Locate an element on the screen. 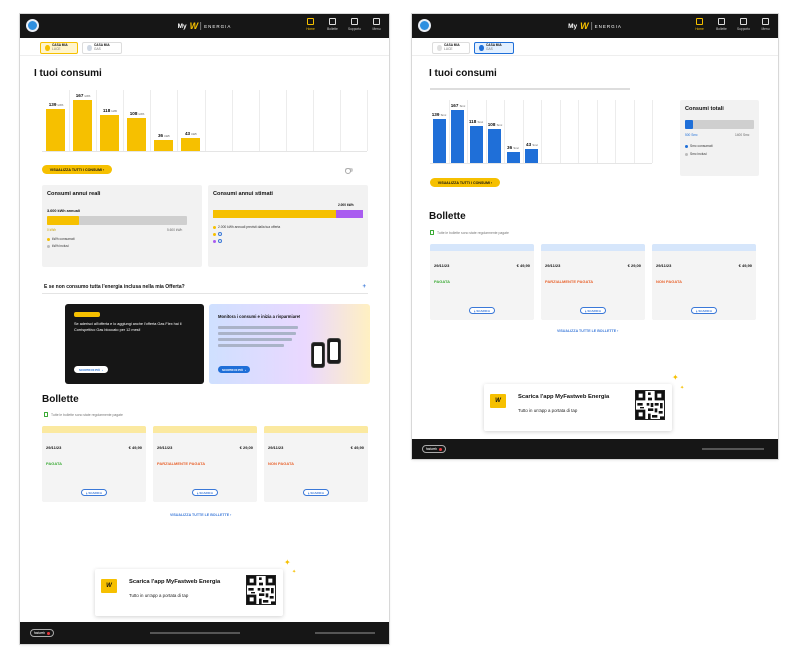 The width and height of the screenshot is (800, 660). plus-icon: + is located at coordinates (364, 286).